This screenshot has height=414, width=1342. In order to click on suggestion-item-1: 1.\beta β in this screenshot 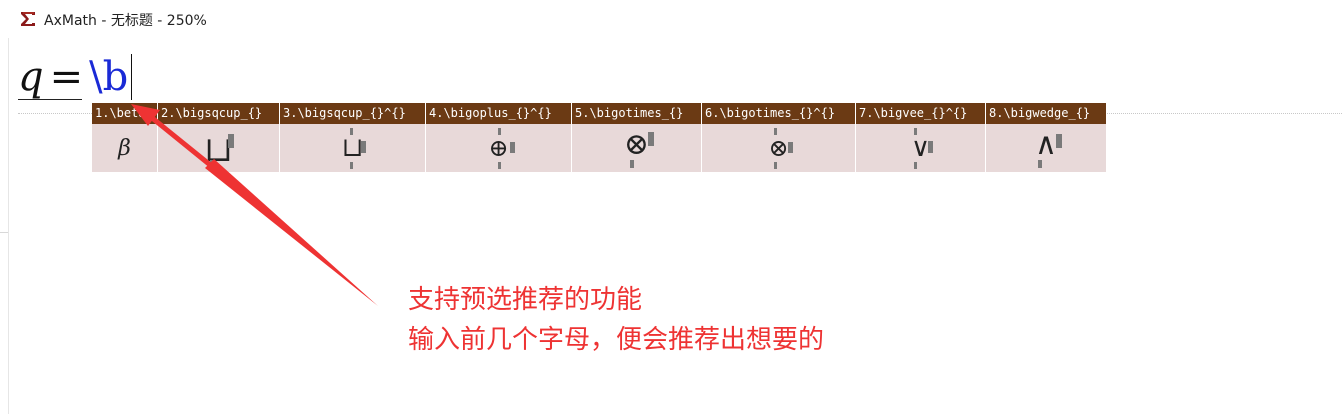, I will do `click(125, 137)`.